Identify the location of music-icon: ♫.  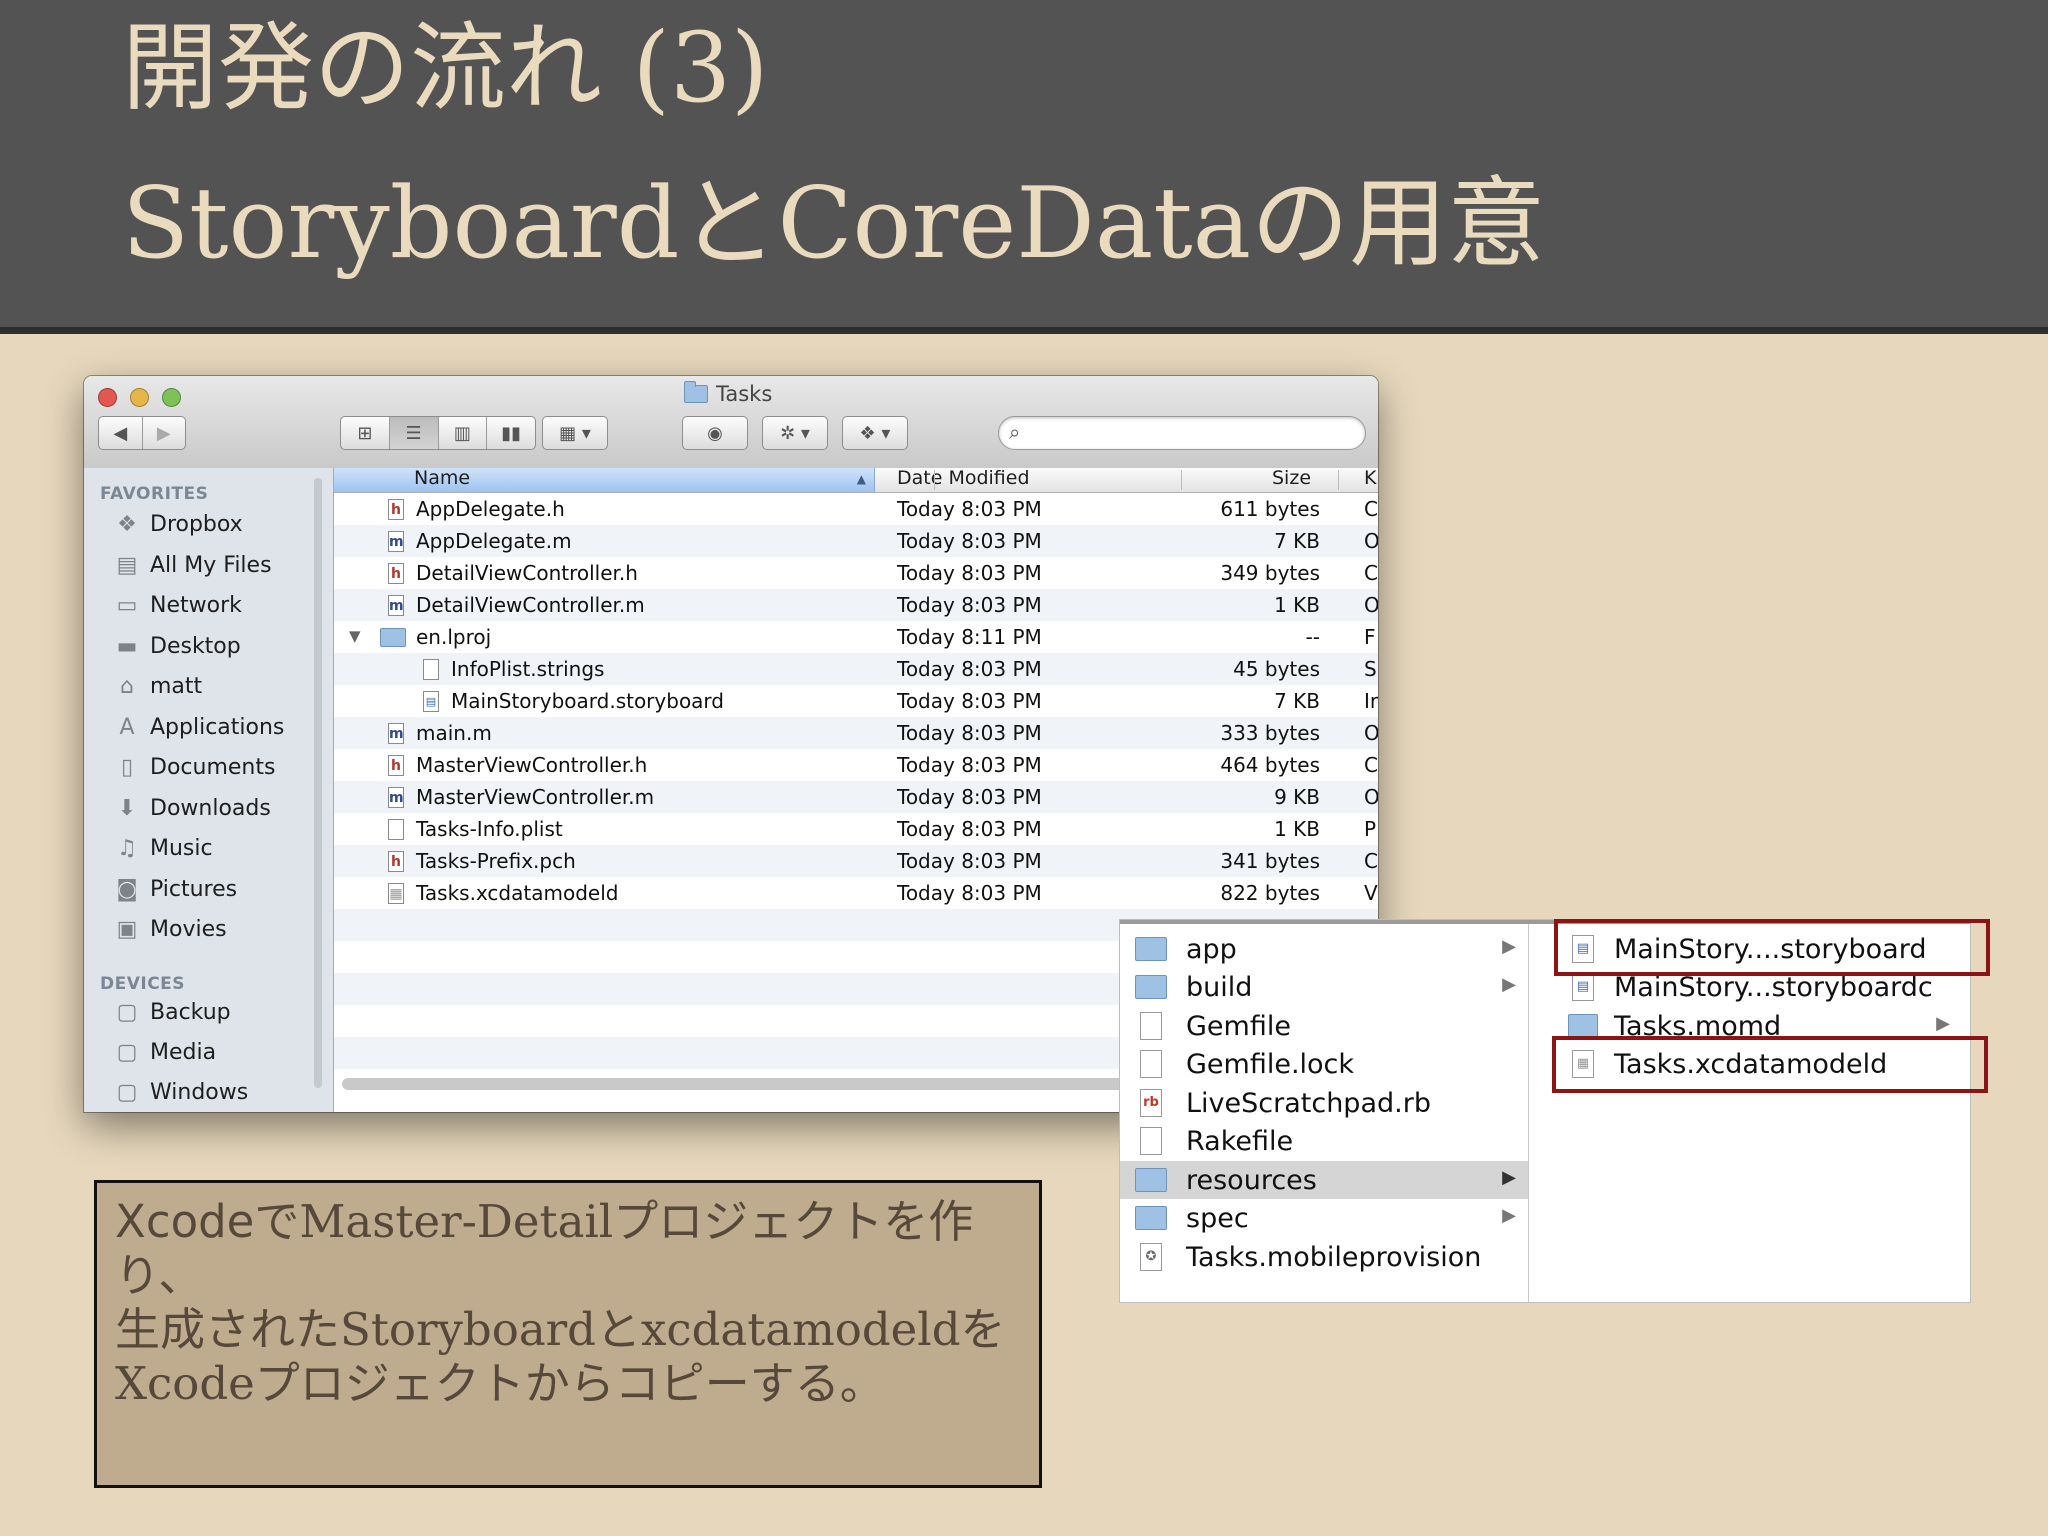
(127, 848).